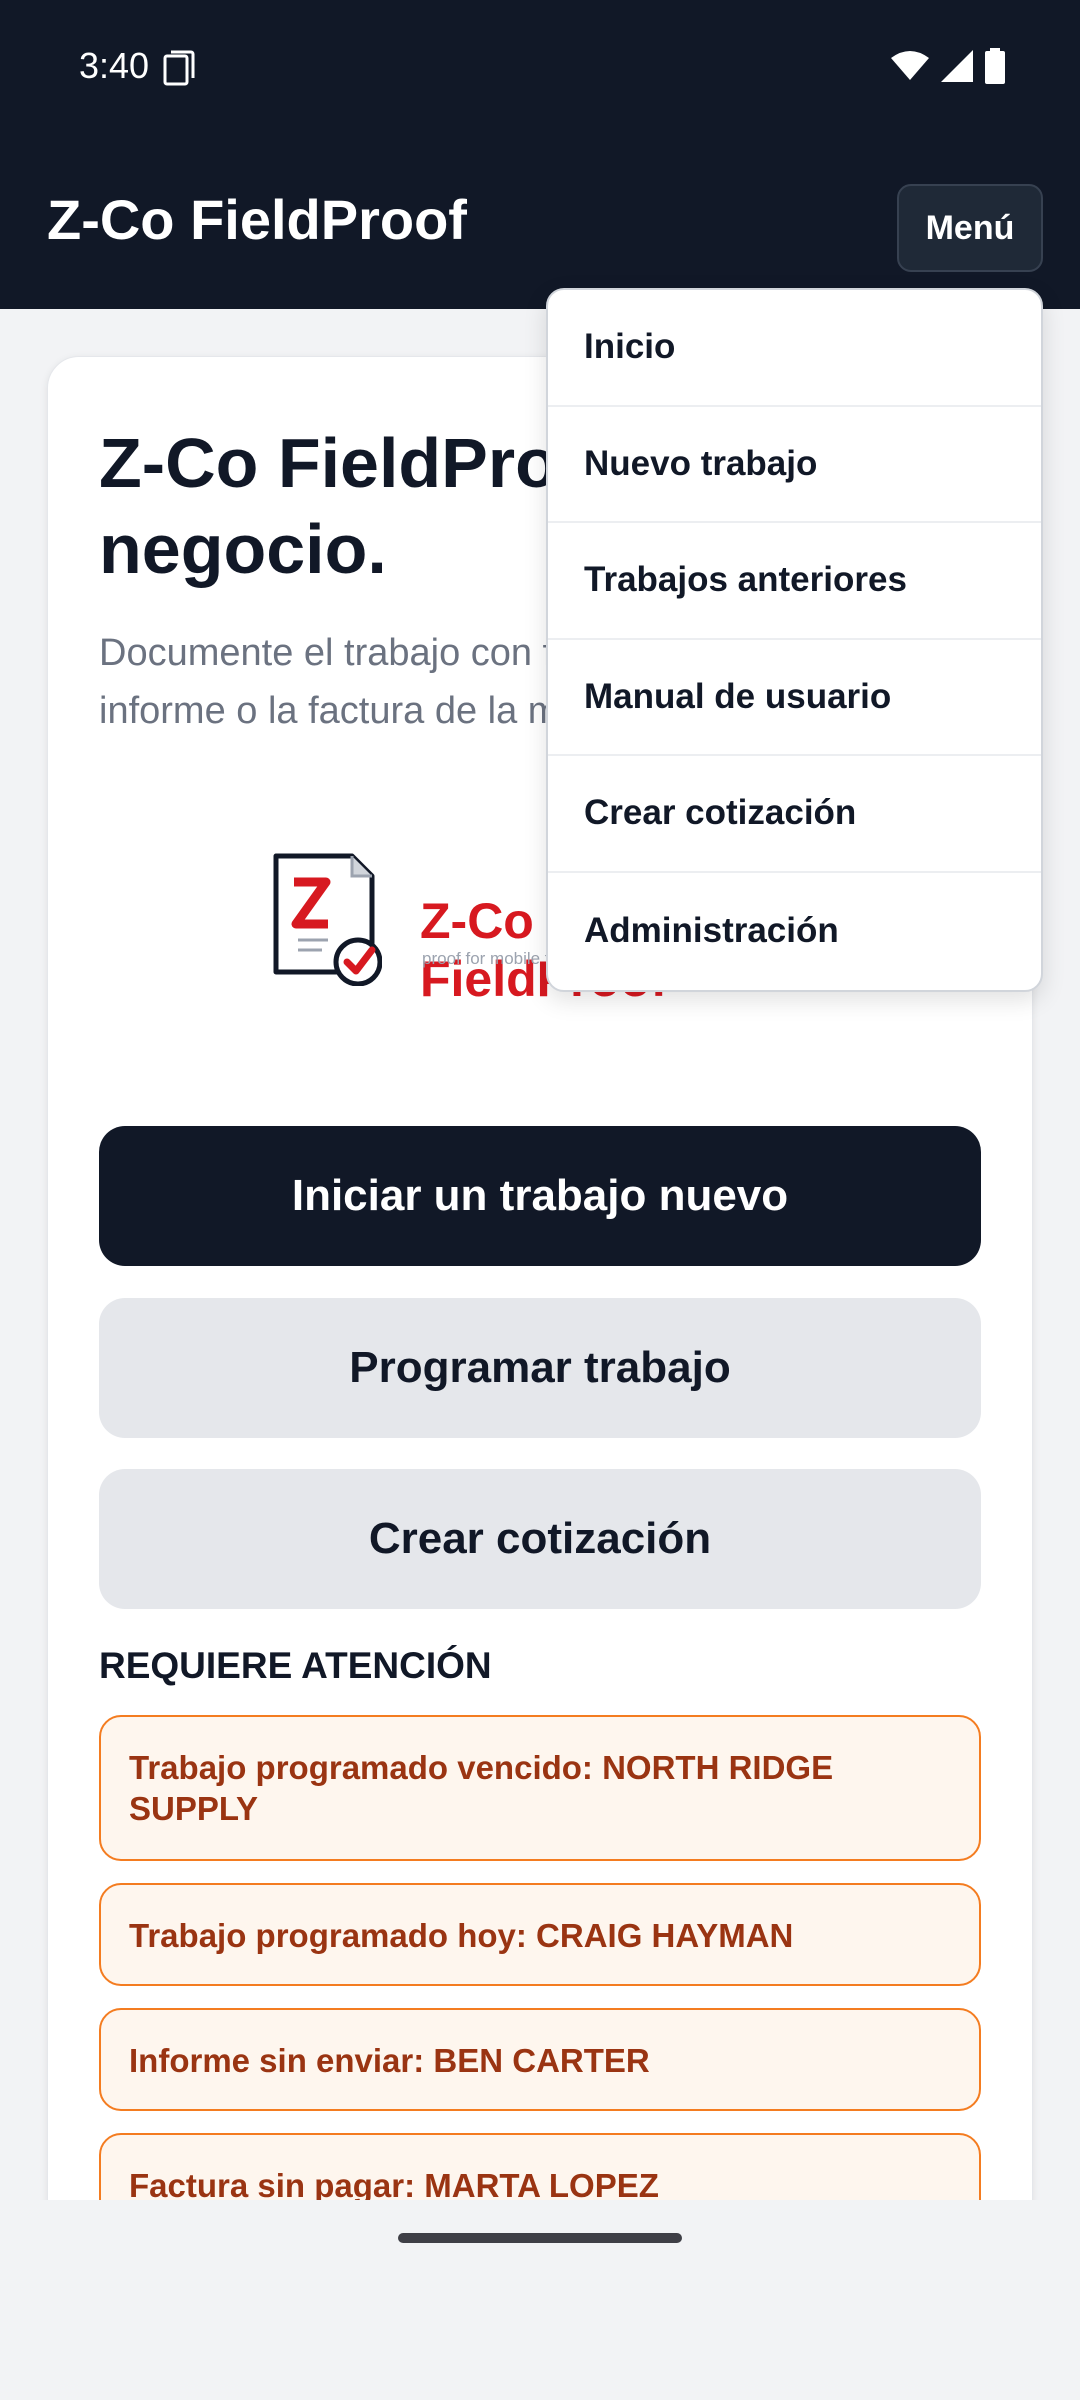 This screenshot has height=2400, width=1080. Describe the element at coordinates (794, 581) in the screenshot. I see `menu-item-past-jobs: Trabajos anteriores` at that location.